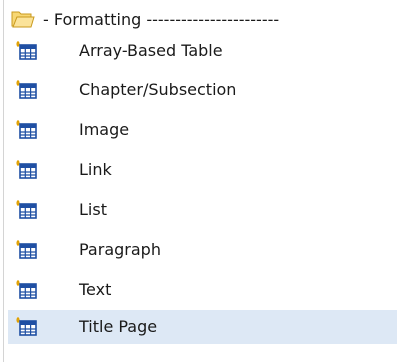  Describe the element at coordinates (104, 129) in the screenshot. I see `tree-item-label: Image` at that location.